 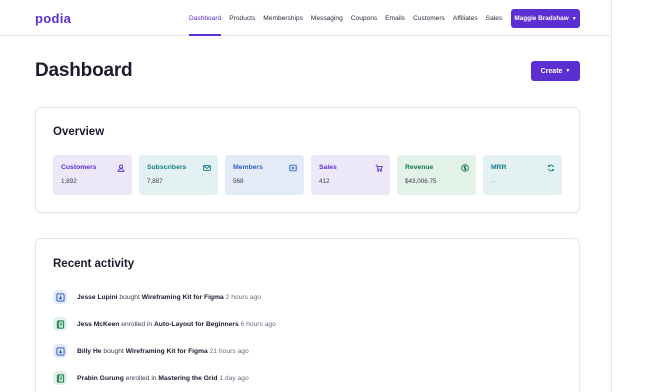 What do you see at coordinates (551, 168) in the screenshot?
I see `refresh-icon` at bounding box center [551, 168].